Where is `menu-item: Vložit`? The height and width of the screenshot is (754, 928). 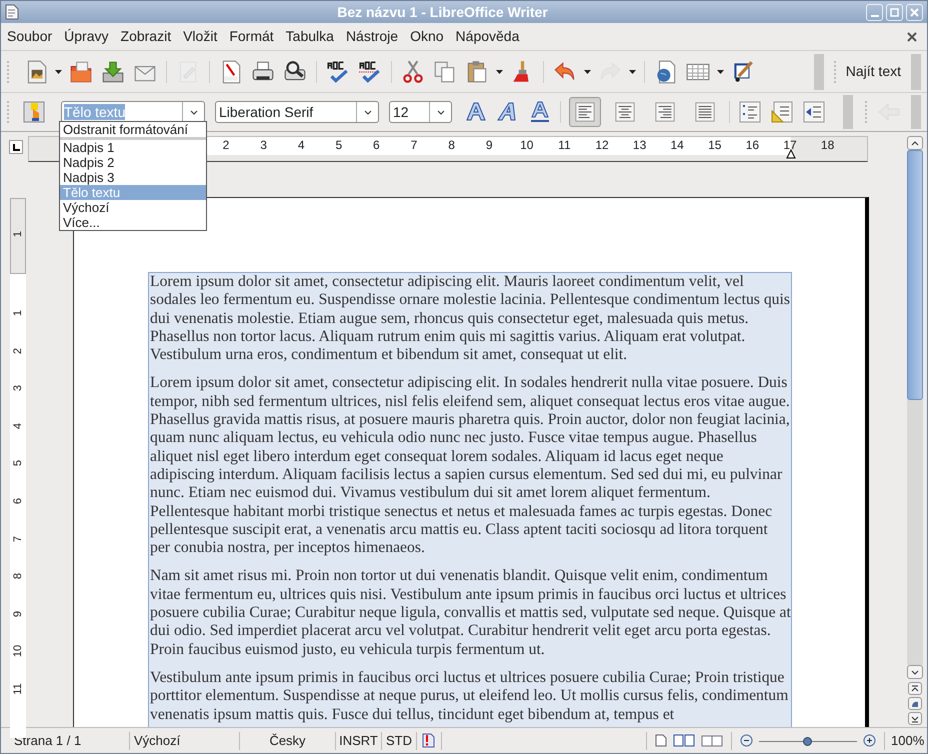
menu-item: Vložit is located at coordinates (200, 36).